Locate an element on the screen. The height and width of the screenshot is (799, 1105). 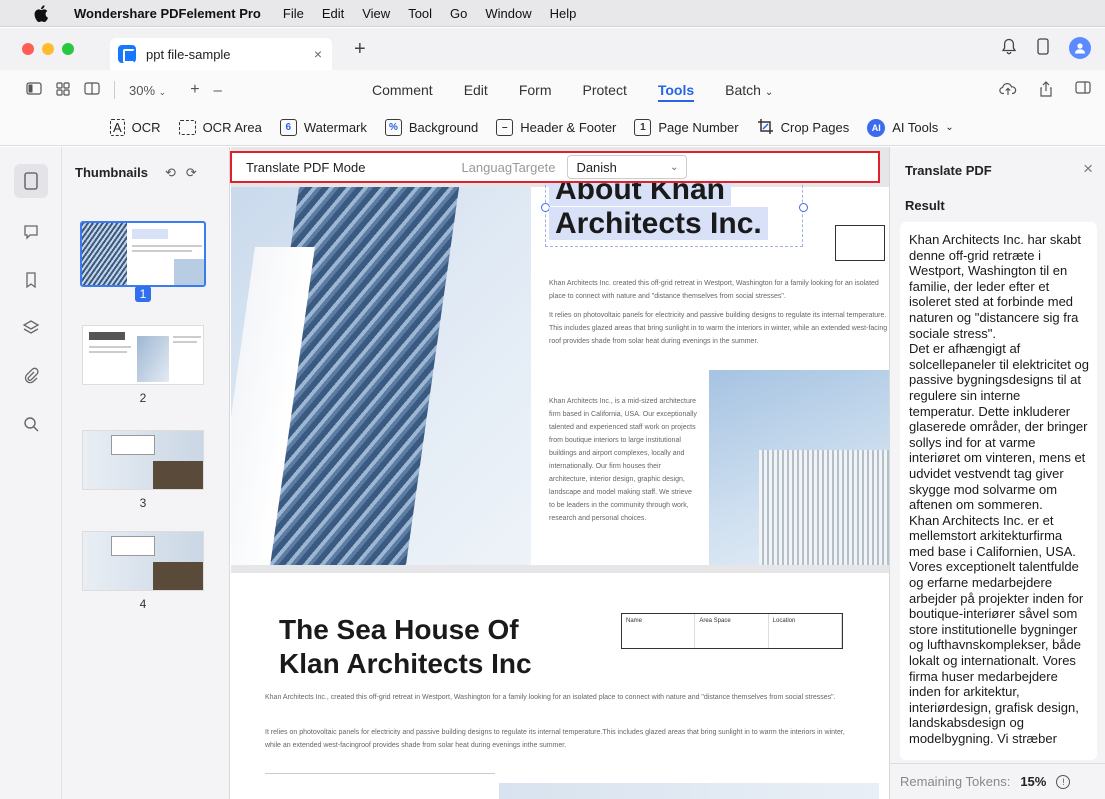
ocr-icon: A is located at coordinates (117, 127).